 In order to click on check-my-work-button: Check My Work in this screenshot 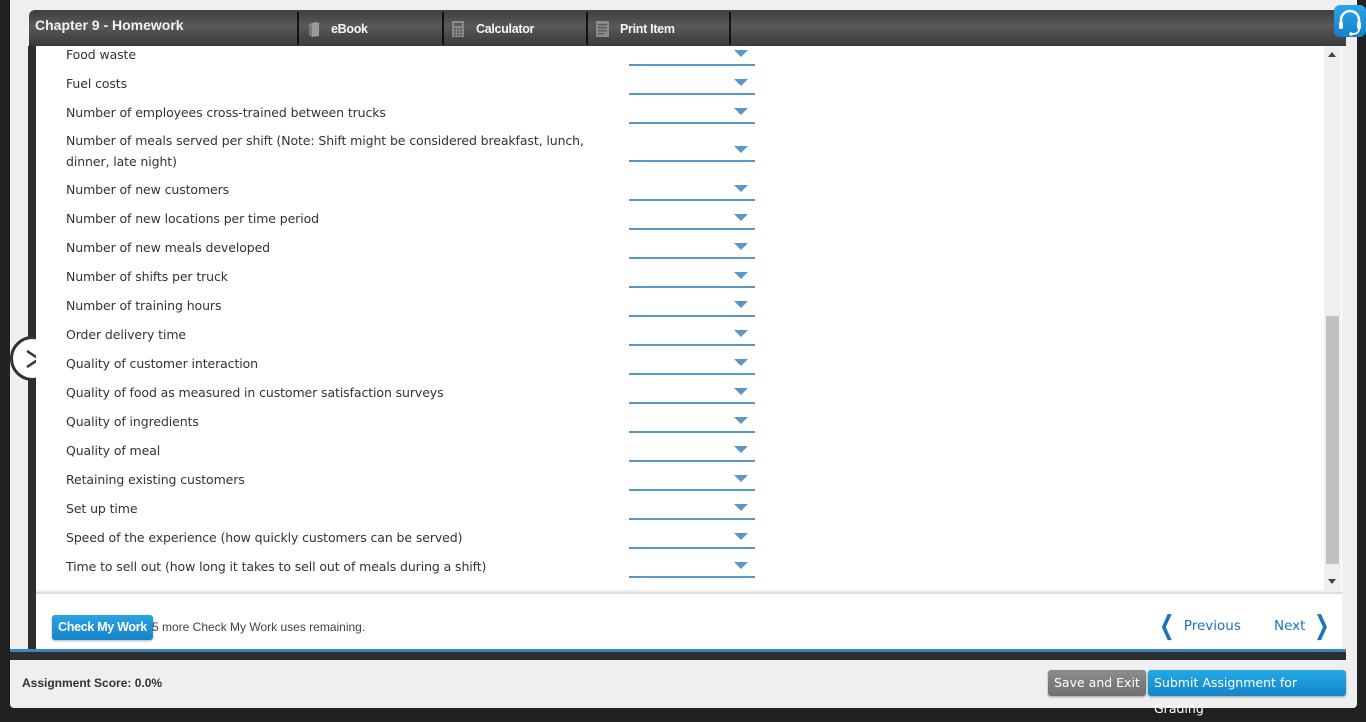, I will do `click(102, 627)`.